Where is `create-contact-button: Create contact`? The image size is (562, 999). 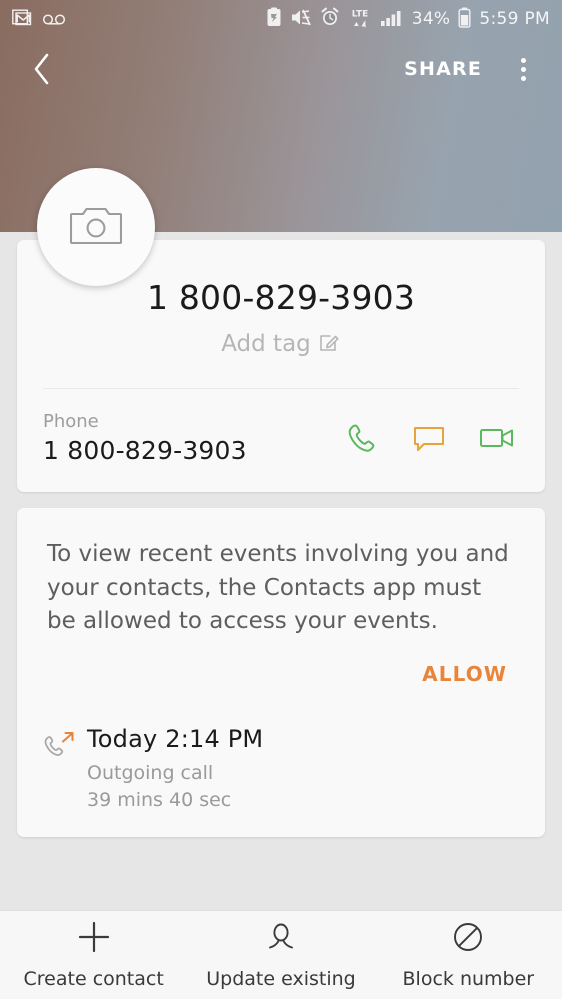 create-contact-button: Create contact is located at coordinates (93, 955).